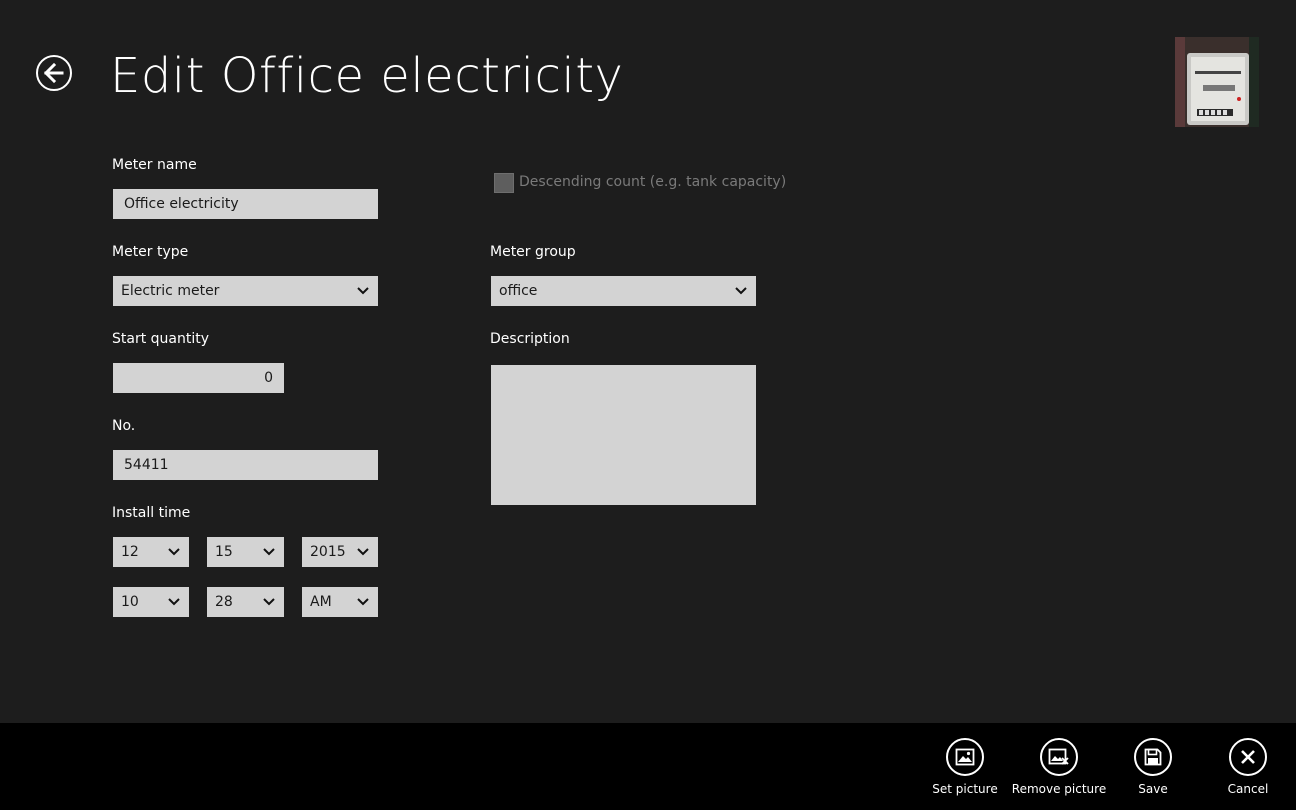  I want to click on install-year-value: 2015, so click(328, 552).